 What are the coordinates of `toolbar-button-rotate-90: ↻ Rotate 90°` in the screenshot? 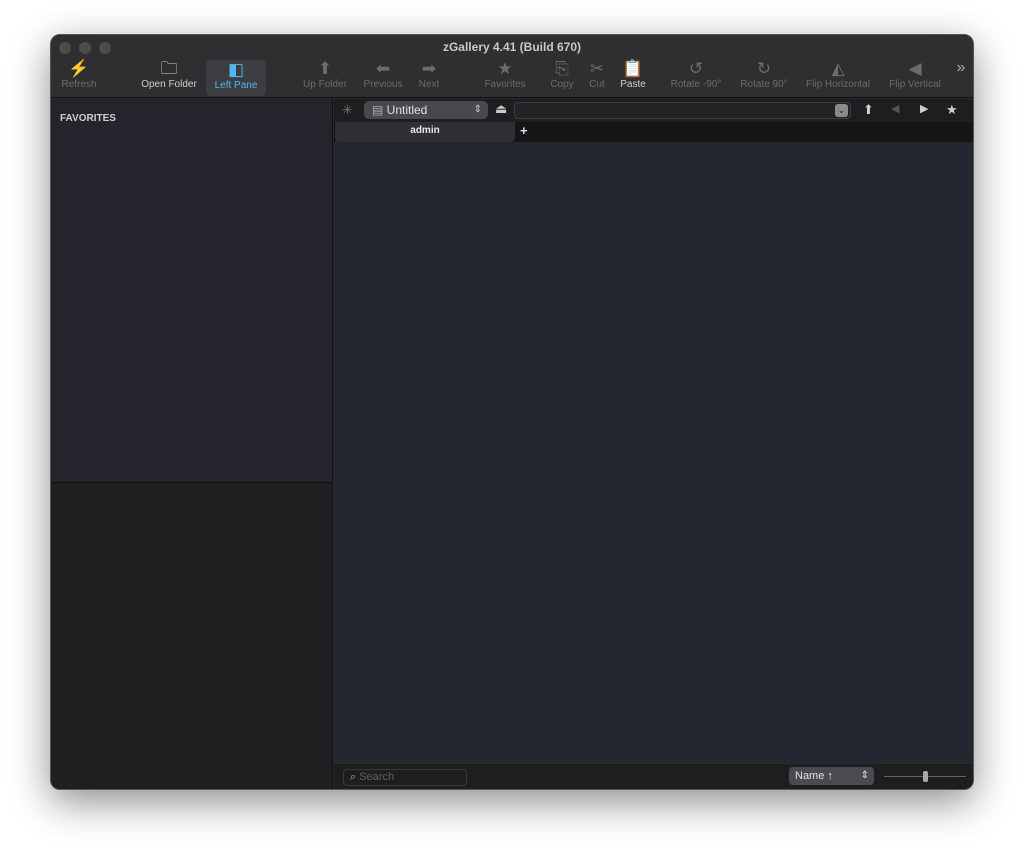 It's located at (763, 77).